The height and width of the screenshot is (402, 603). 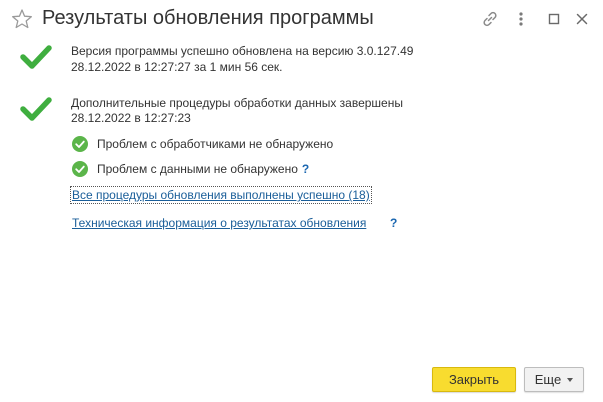 I want to click on version-updated-date: 28.12.2022 в 12:27:27 за 1 мин 56 сек., so click(x=177, y=67).